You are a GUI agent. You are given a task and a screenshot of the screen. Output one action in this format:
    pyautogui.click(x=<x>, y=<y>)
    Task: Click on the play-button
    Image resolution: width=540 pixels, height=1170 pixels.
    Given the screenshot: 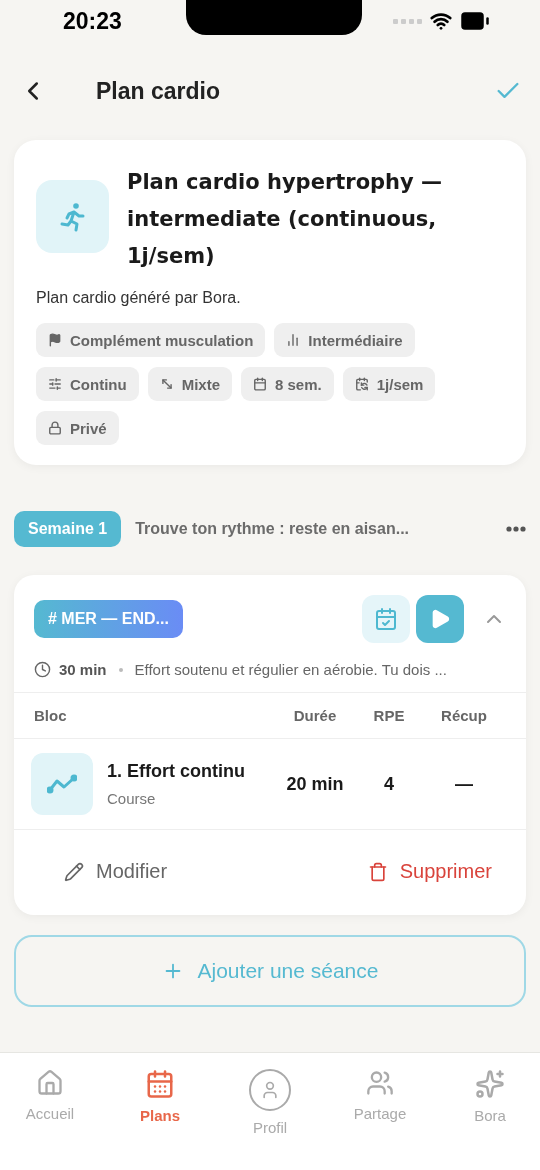 What is the action you would take?
    pyautogui.click(x=440, y=619)
    